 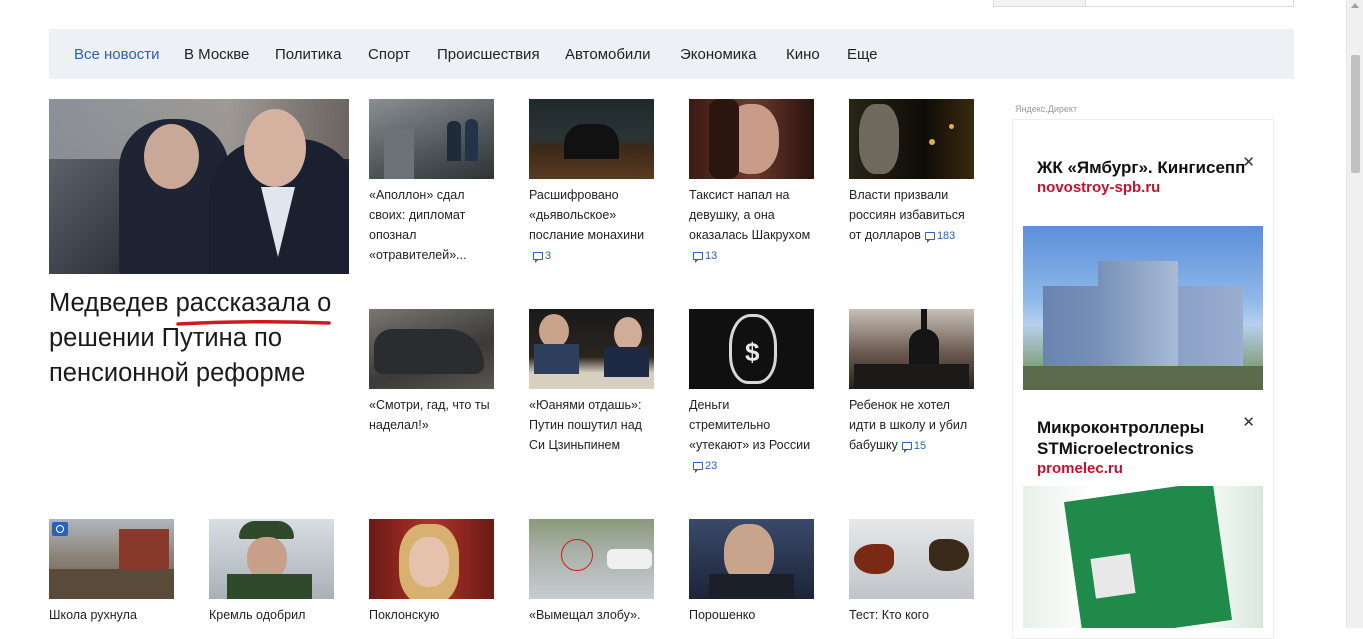 I want to click on ad-domain: promelec.ru, so click(x=1143, y=468).